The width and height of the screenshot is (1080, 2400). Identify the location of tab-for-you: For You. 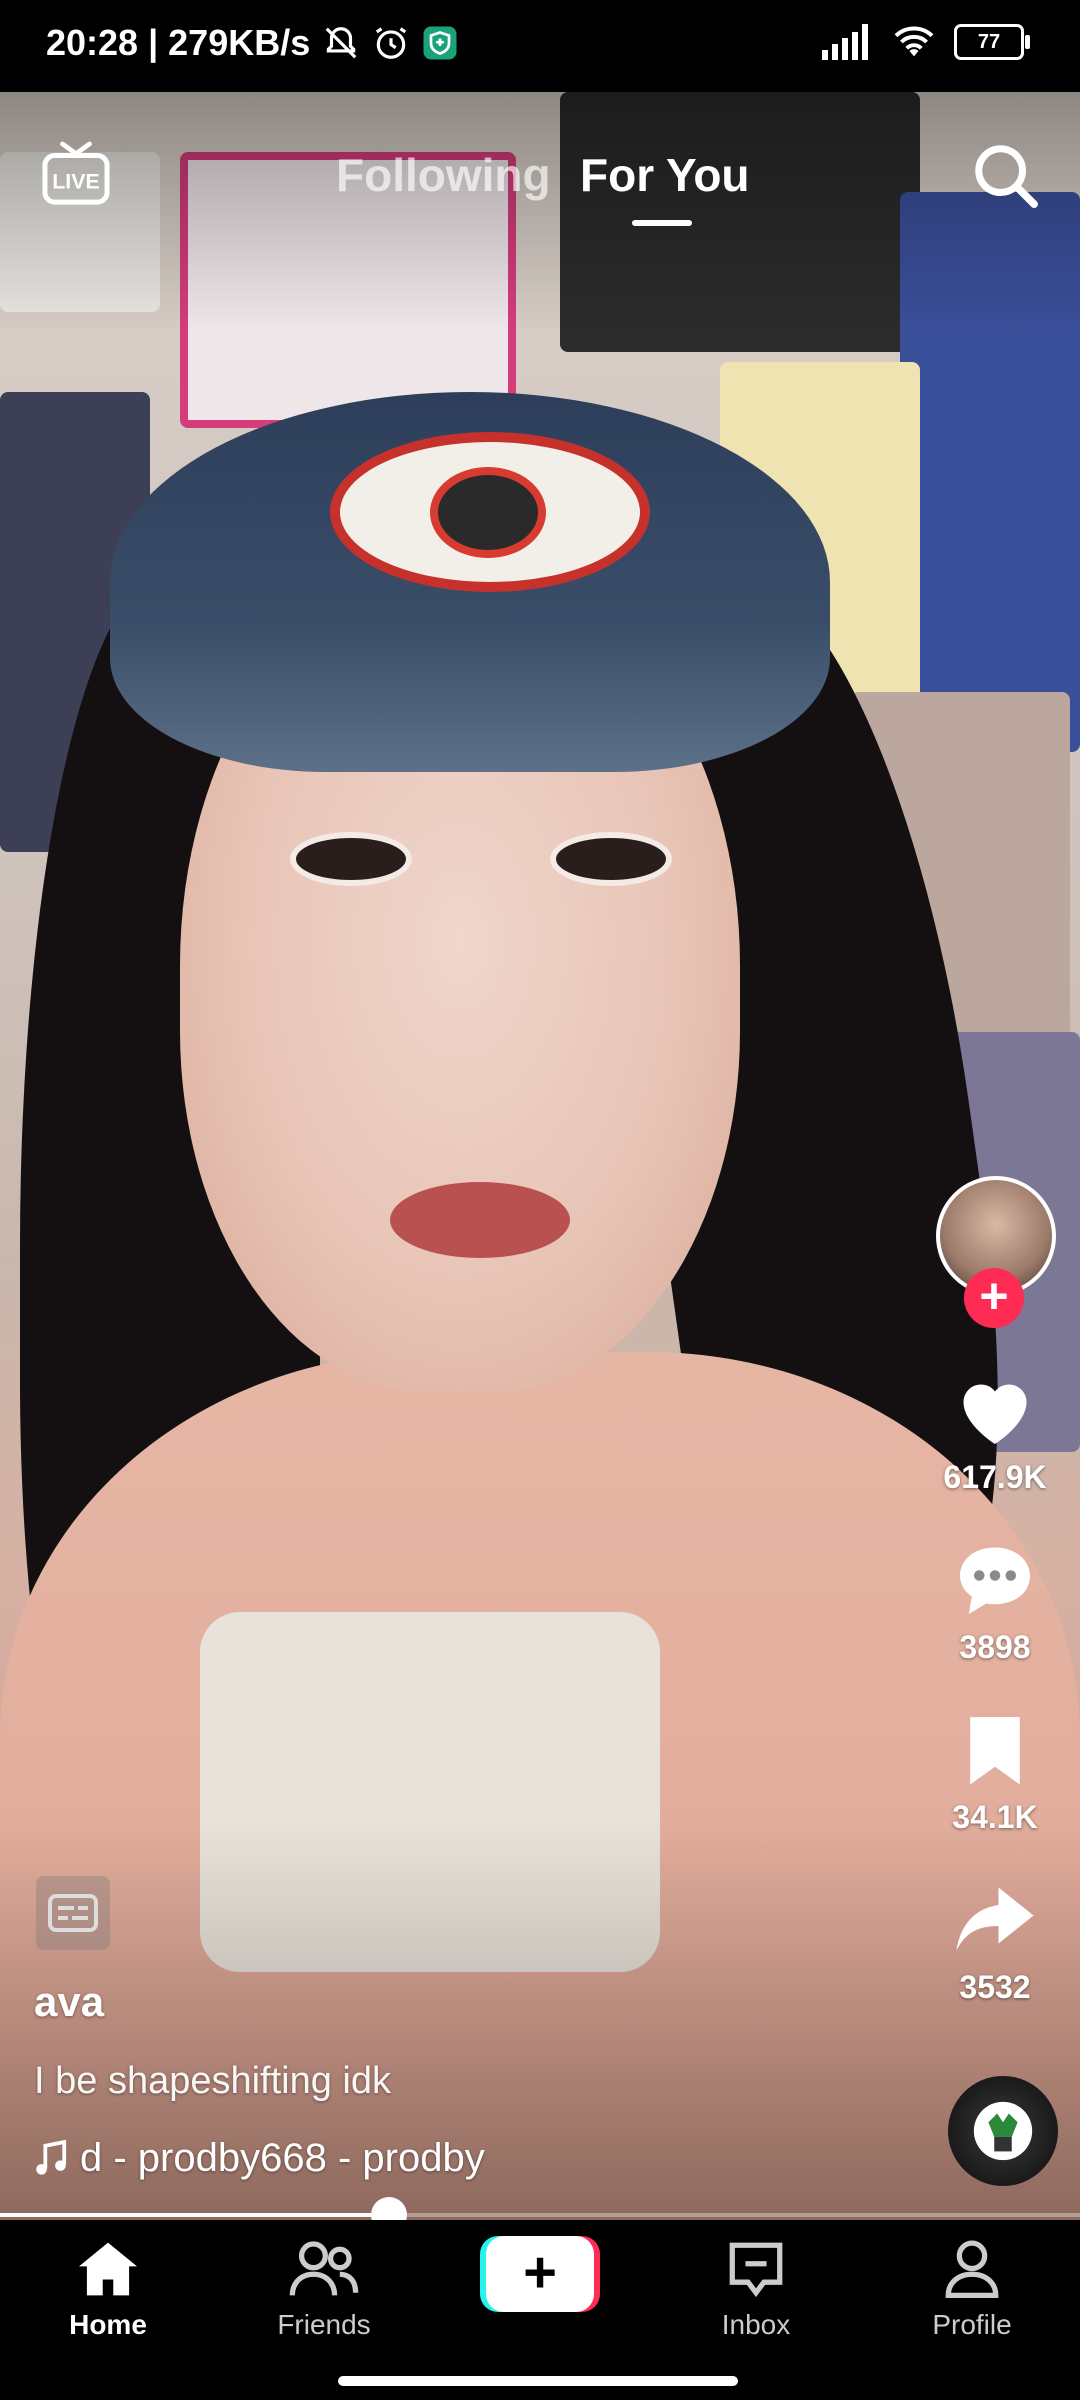
(665, 175).